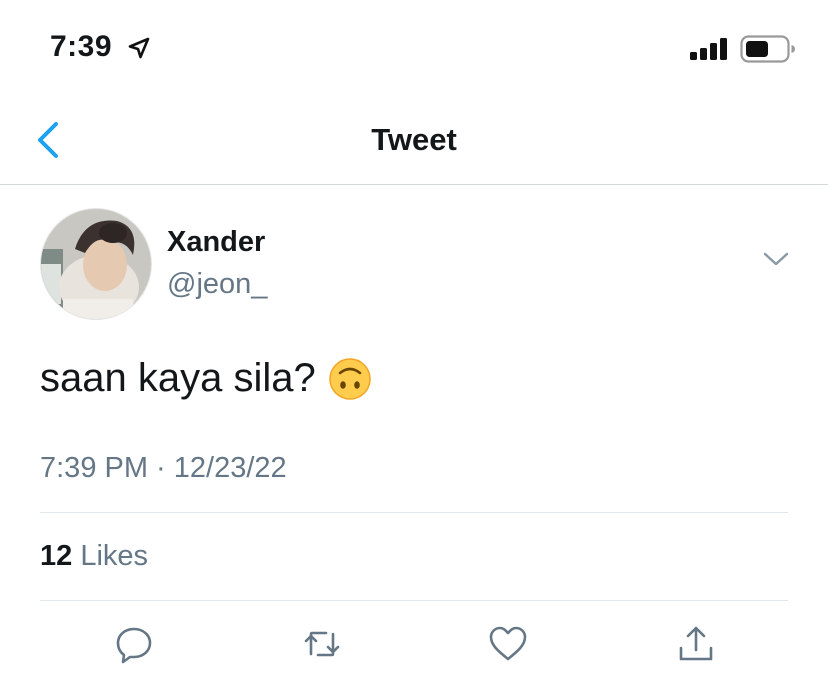  Describe the element at coordinates (508, 644) in the screenshot. I see `like-icon` at that location.